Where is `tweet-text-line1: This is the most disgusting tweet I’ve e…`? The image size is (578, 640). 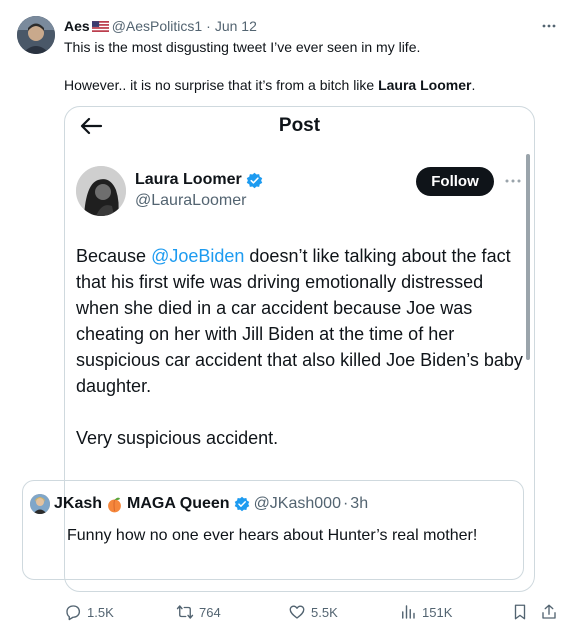
tweet-text-line1: This is the most disgusting tweet I’ve e… is located at coordinates (242, 47).